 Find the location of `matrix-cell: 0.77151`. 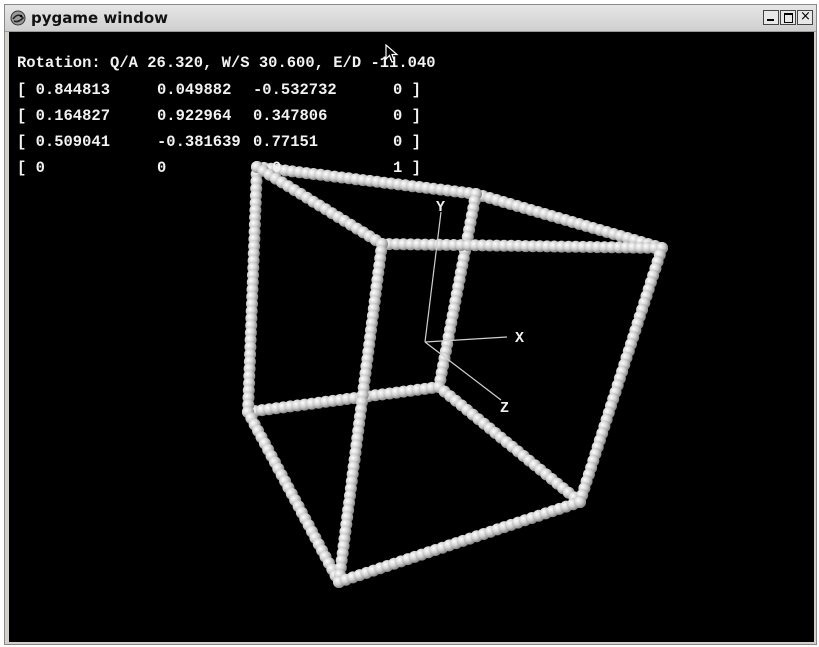

matrix-cell: 0.77151 is located at coordinates (286, 142).